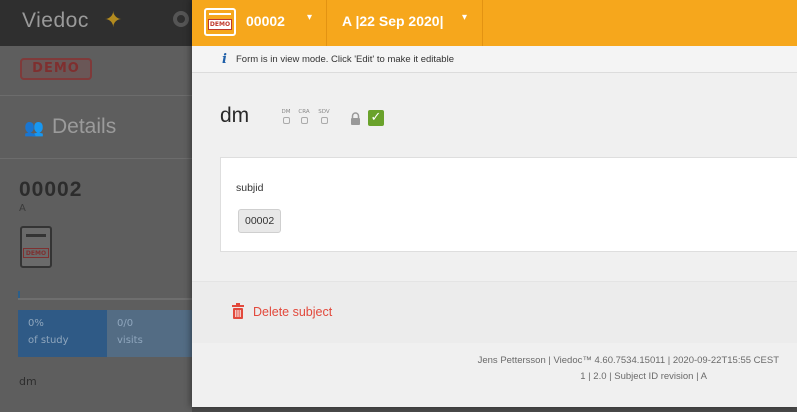 The image size is (797, 412). I want to click on form-list-item: dm, so click(28, 381).